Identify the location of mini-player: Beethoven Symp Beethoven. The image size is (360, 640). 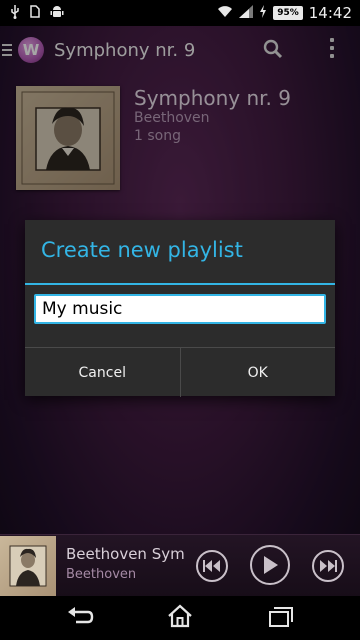
(180, 565).